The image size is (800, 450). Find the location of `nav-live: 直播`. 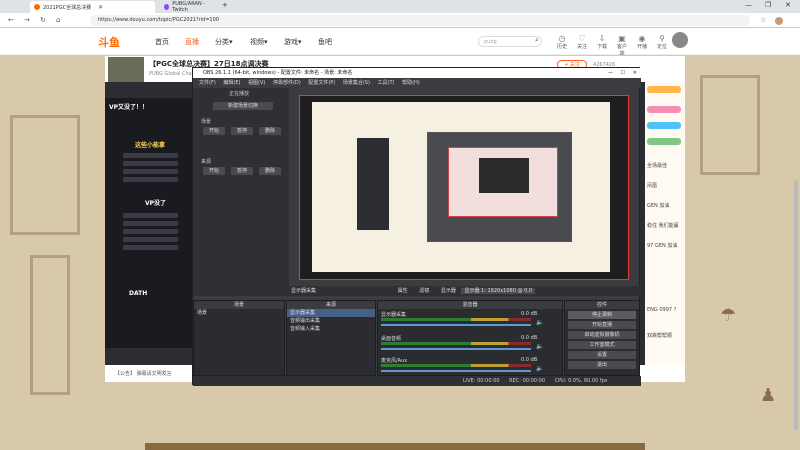

nav-live: 直播 is located at coordinates (192, 42).